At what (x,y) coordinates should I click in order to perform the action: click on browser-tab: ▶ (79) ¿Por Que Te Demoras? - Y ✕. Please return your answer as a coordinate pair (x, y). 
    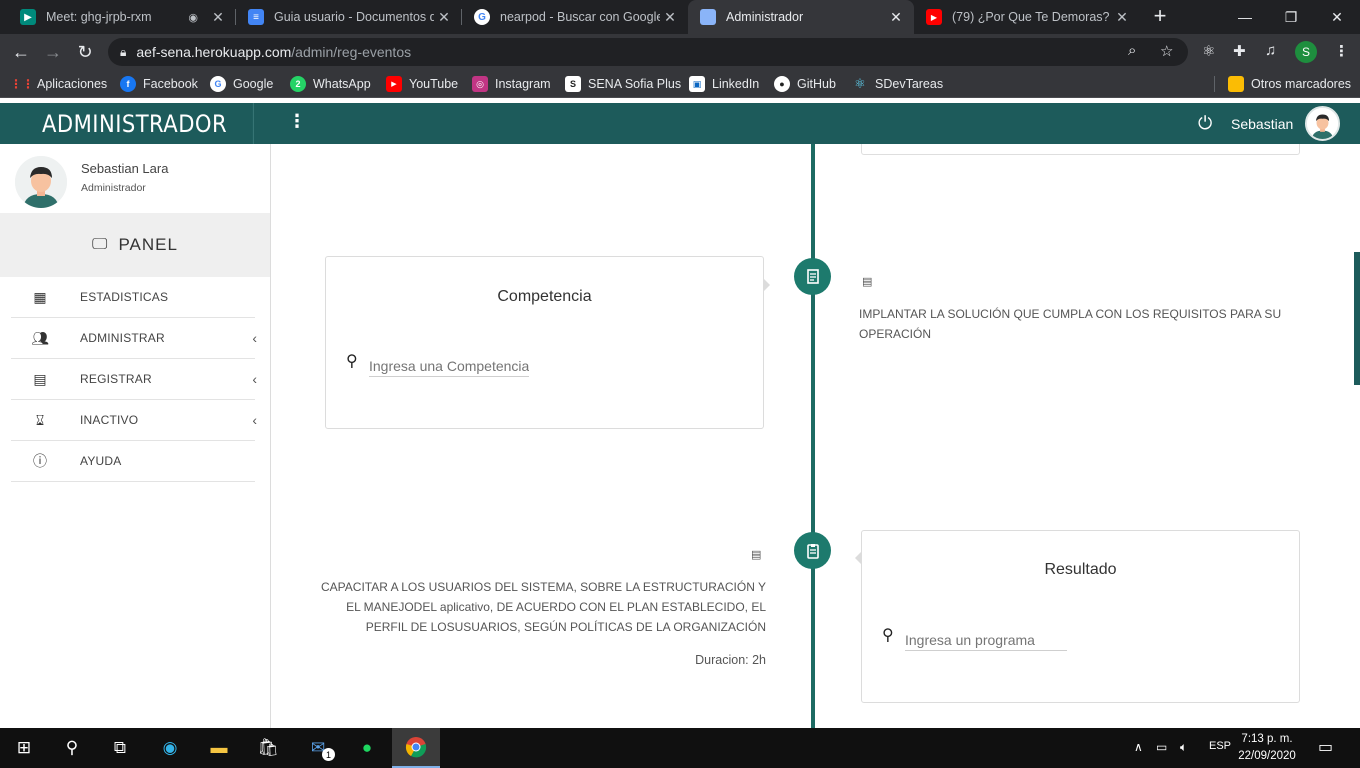
    Looking at the image, I should click on (1027, 17).